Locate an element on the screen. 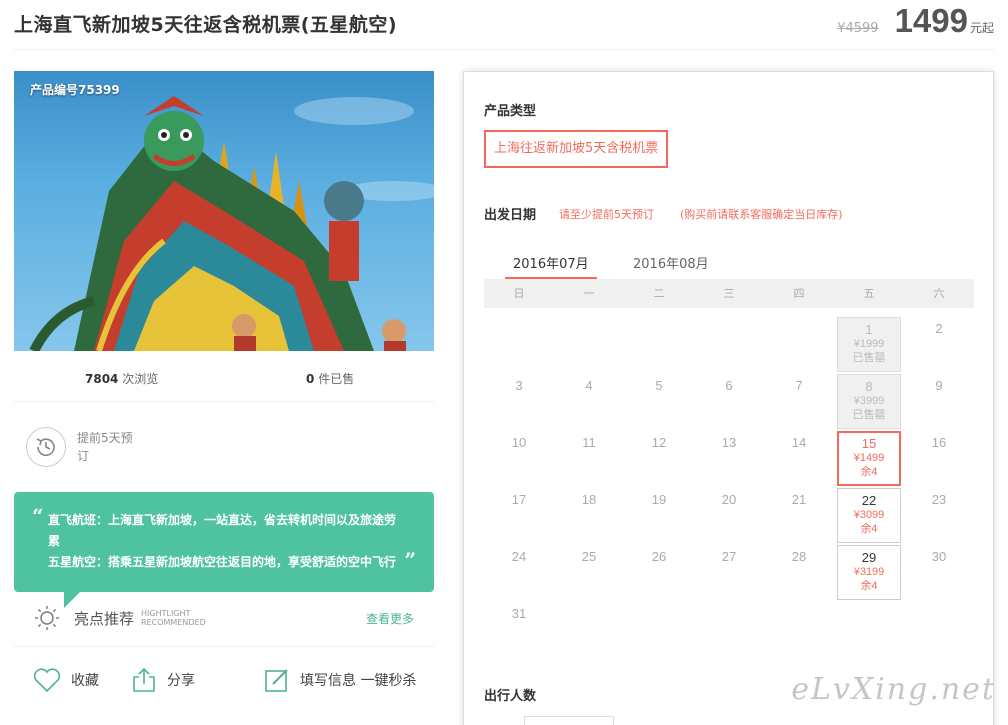 This screenshot has height=725, width=1008. share-button: 分享 is located at coordinates (163, 680).